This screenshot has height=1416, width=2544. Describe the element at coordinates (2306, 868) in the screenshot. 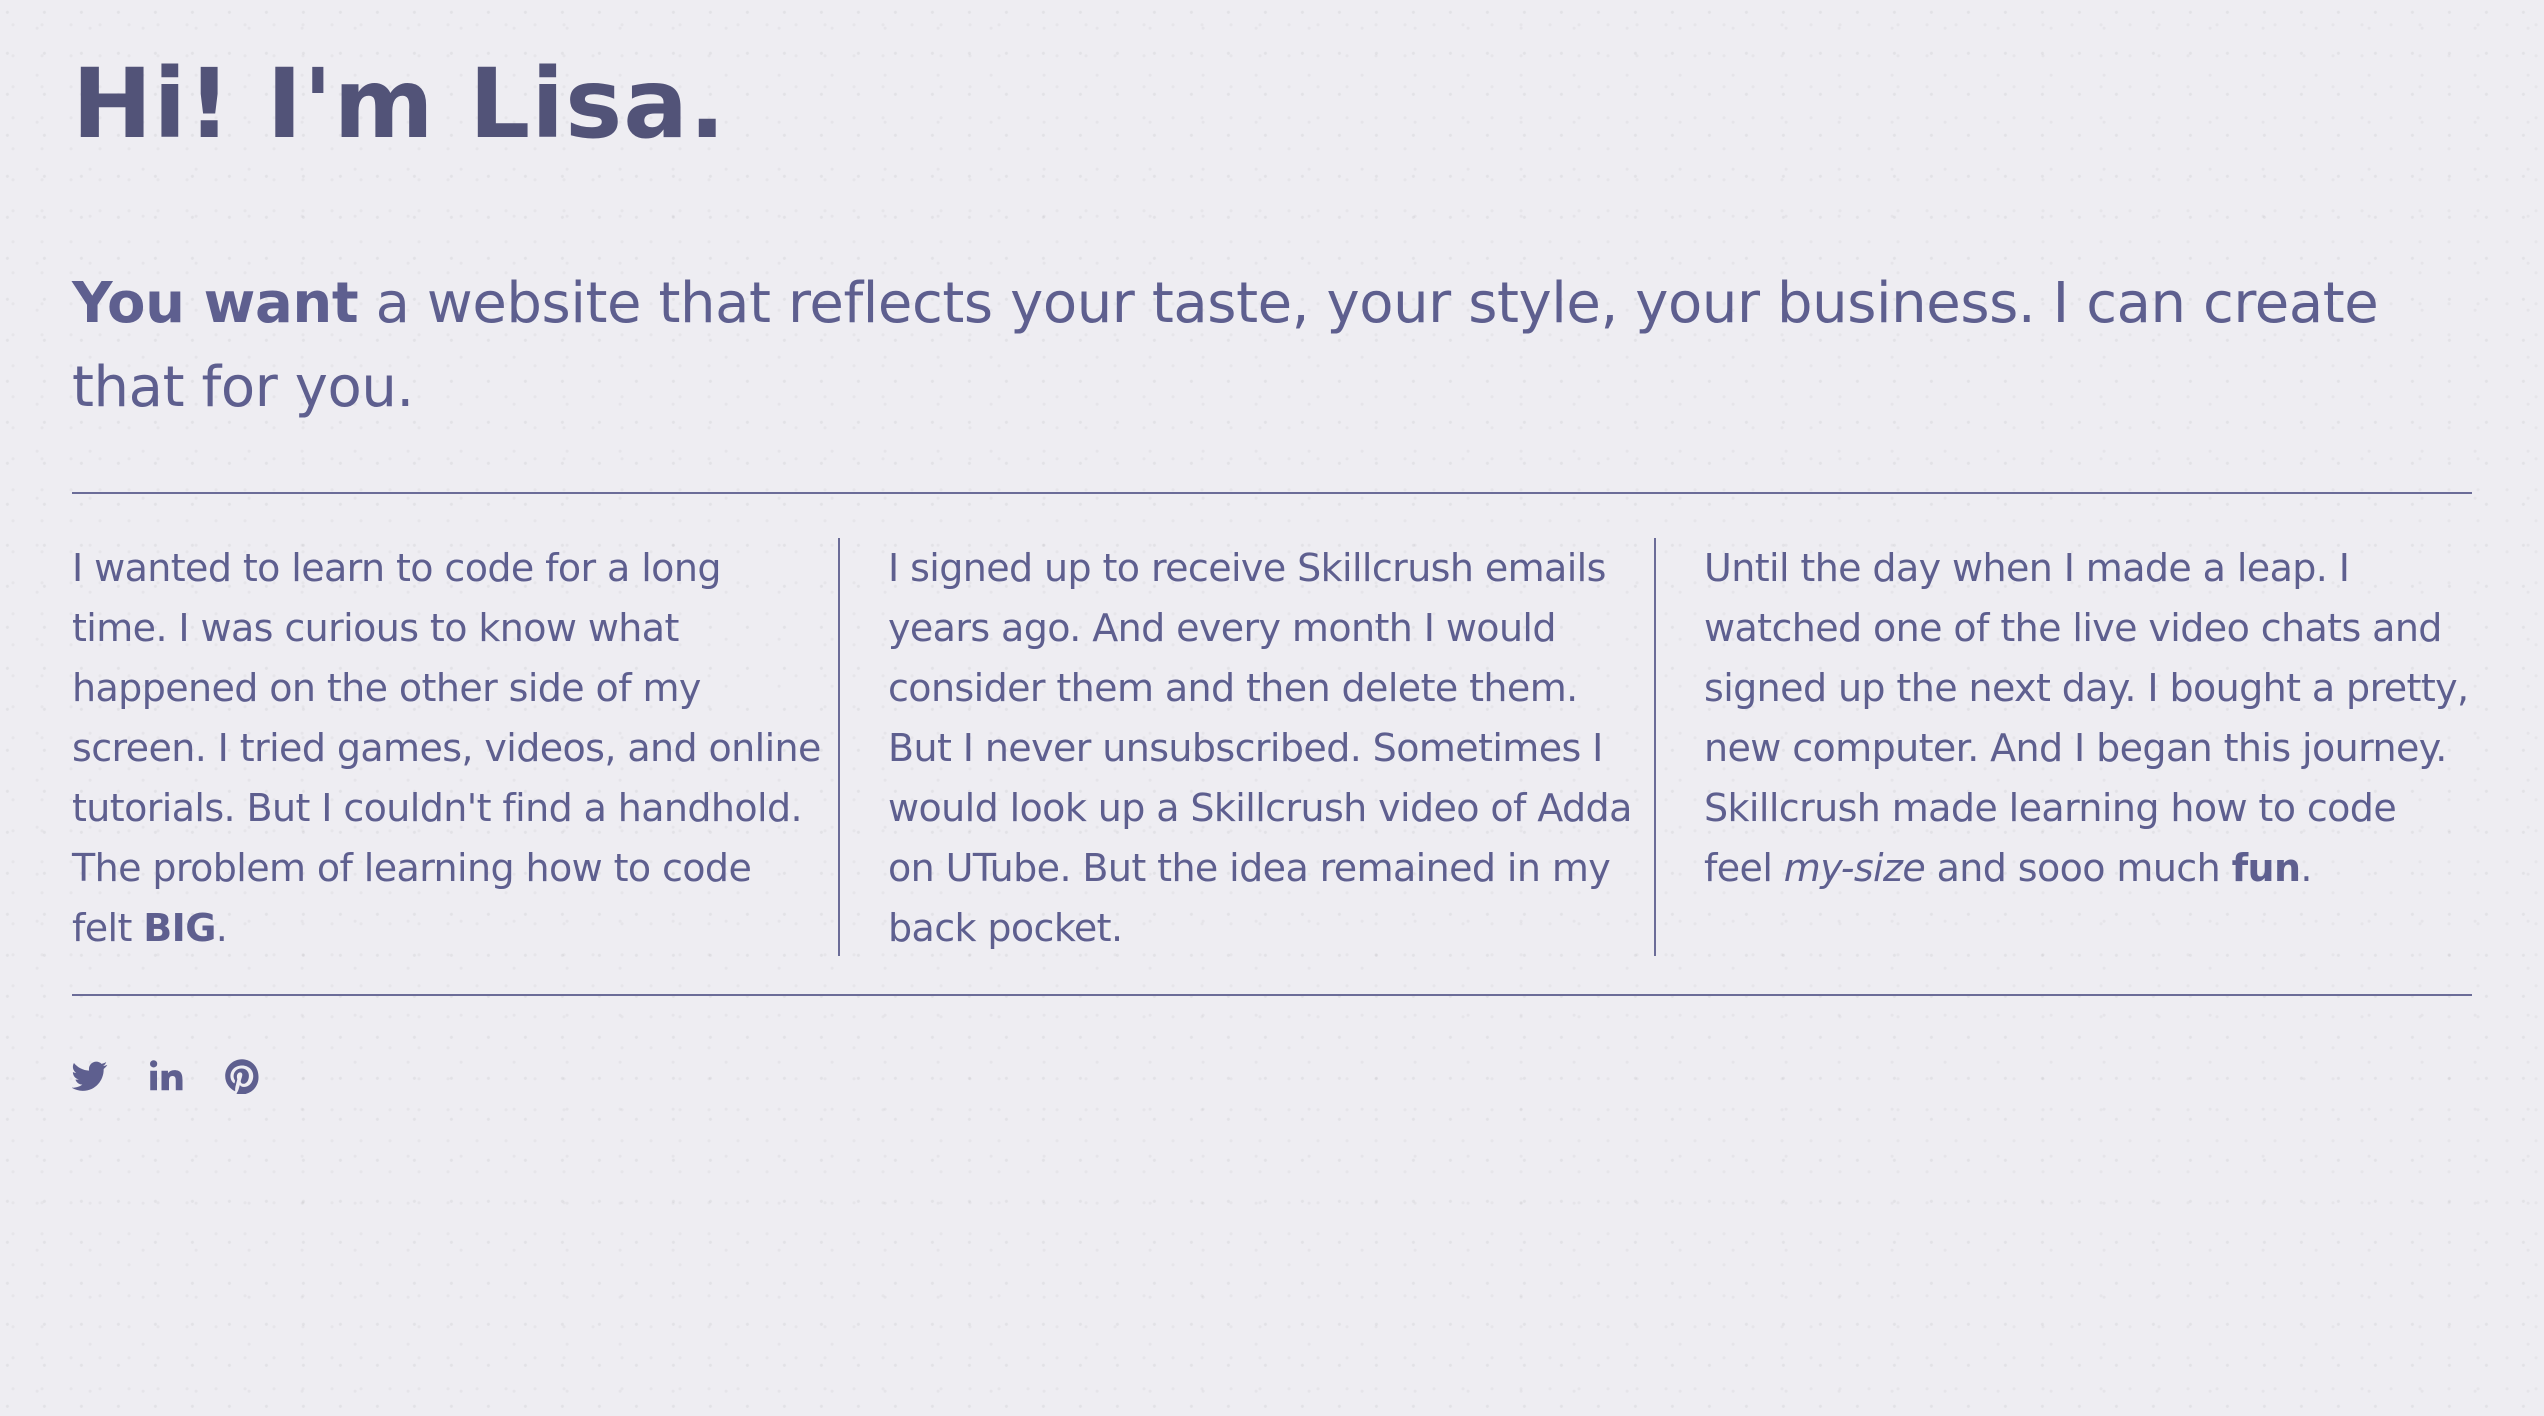

I see `column-3-end: .` at that location.